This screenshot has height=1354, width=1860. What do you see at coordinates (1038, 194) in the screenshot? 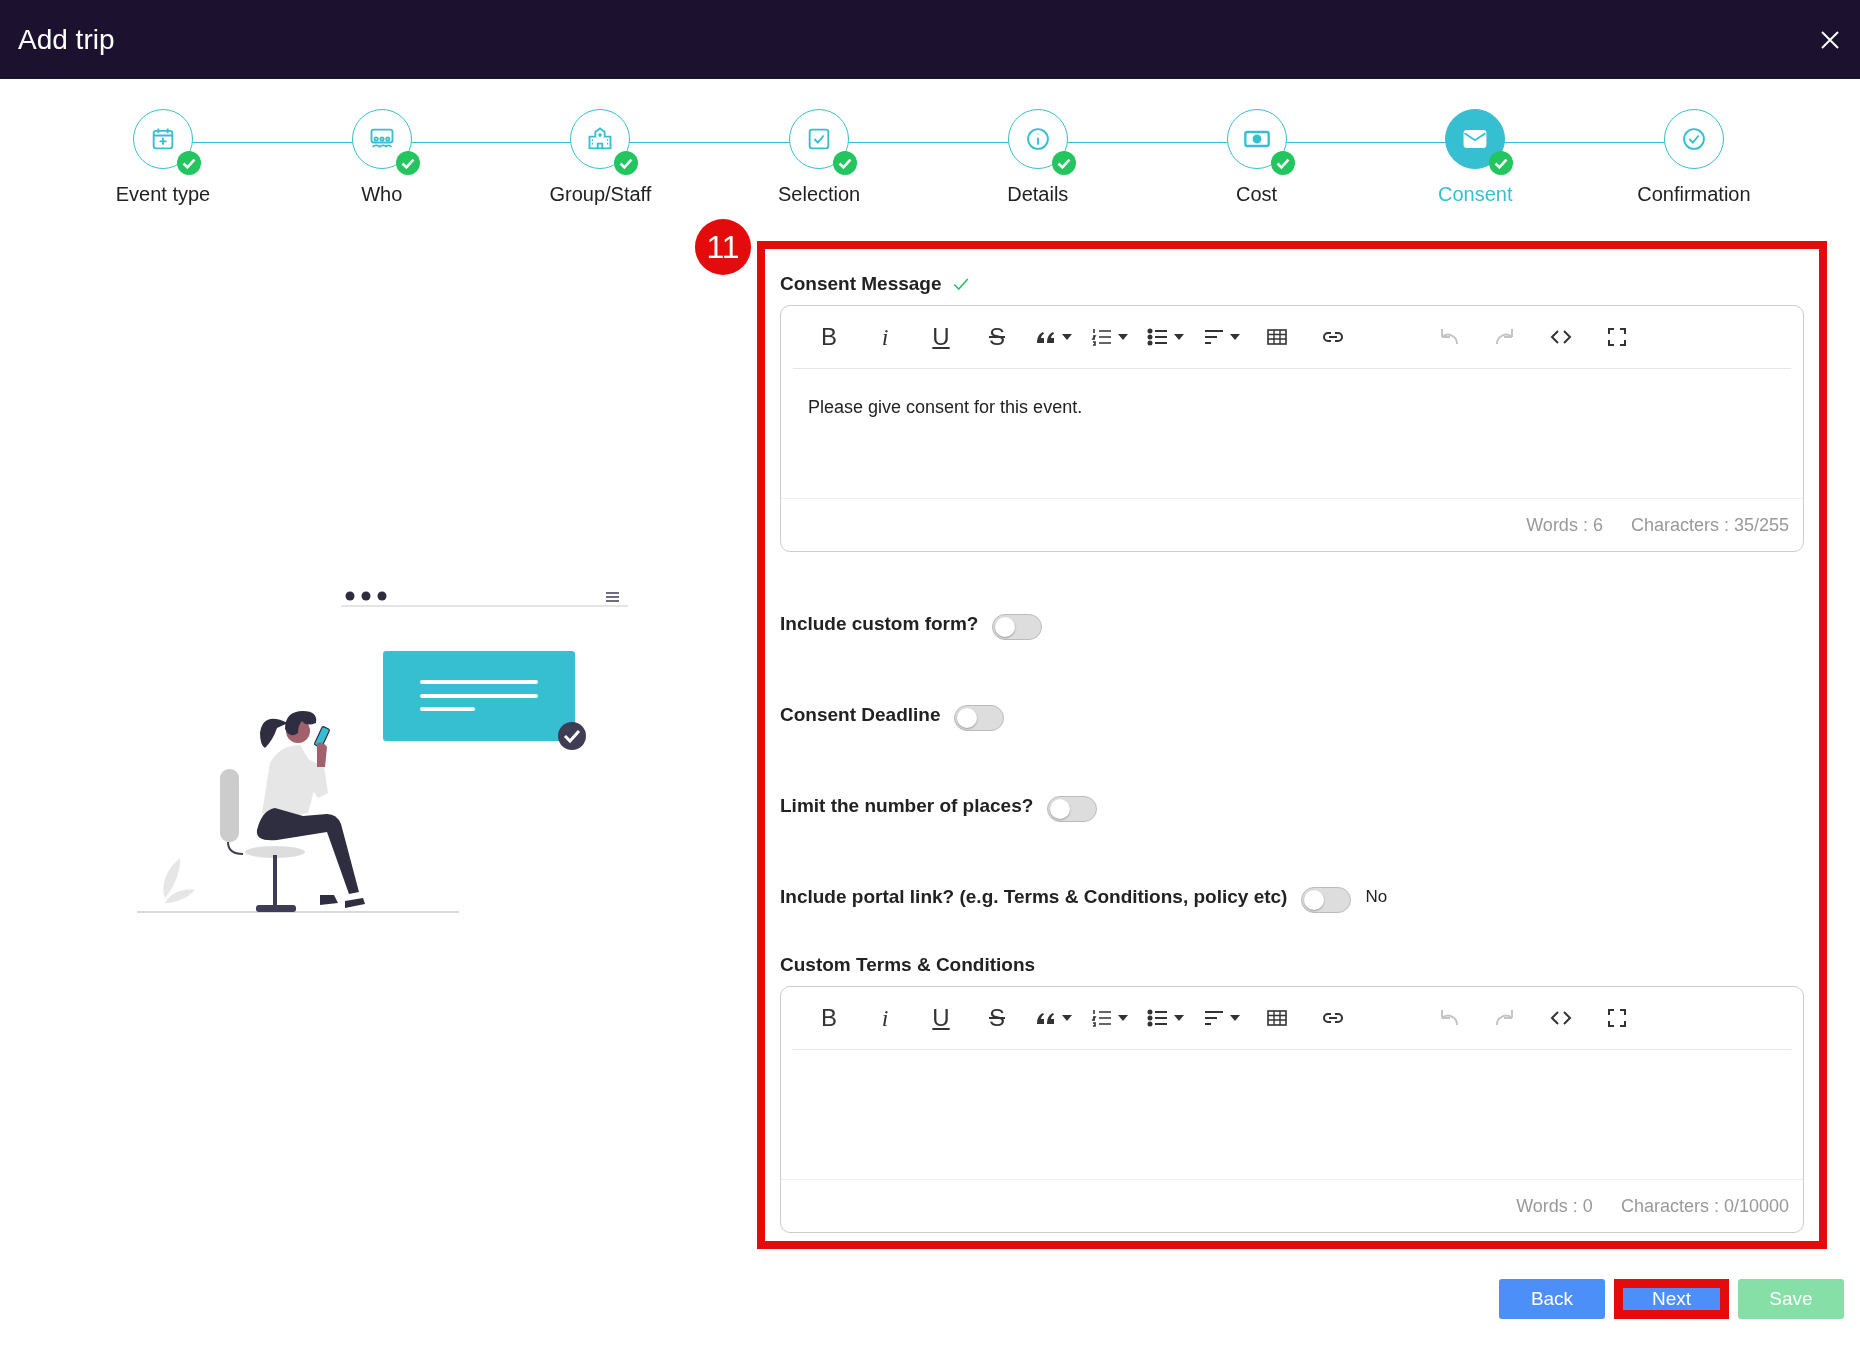
I see `step-label: Details` at bounding box center [1038, 194].